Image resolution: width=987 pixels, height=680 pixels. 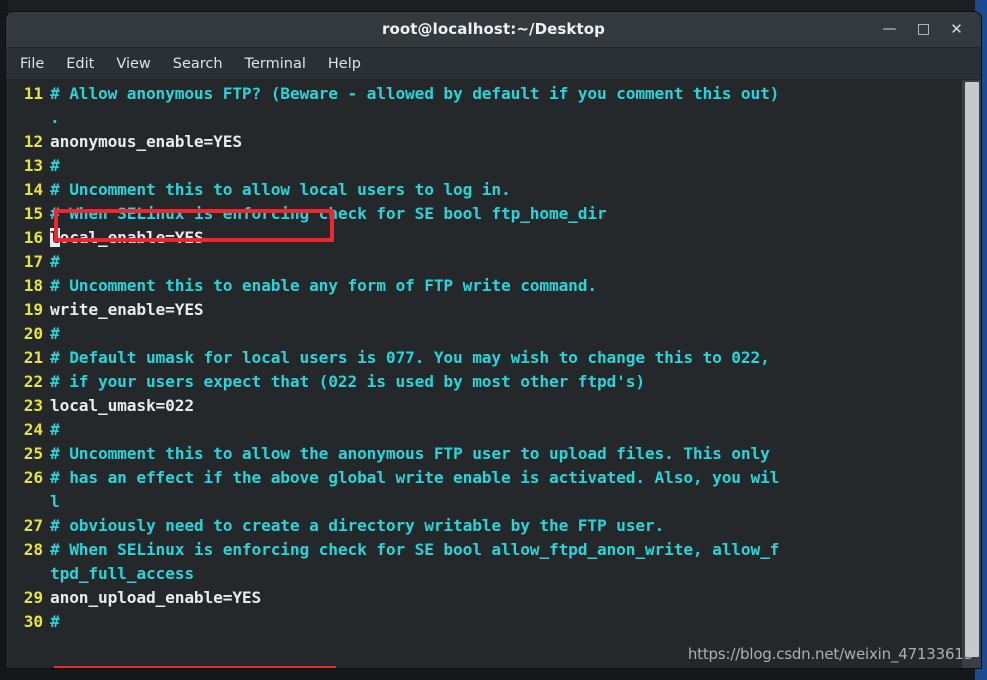 What do you see at coordinates (830, 654) in the screenshot?
I see `watermark-url: https://blog.csdn.net/weixin_47133613` at bounding box center [830, 654].